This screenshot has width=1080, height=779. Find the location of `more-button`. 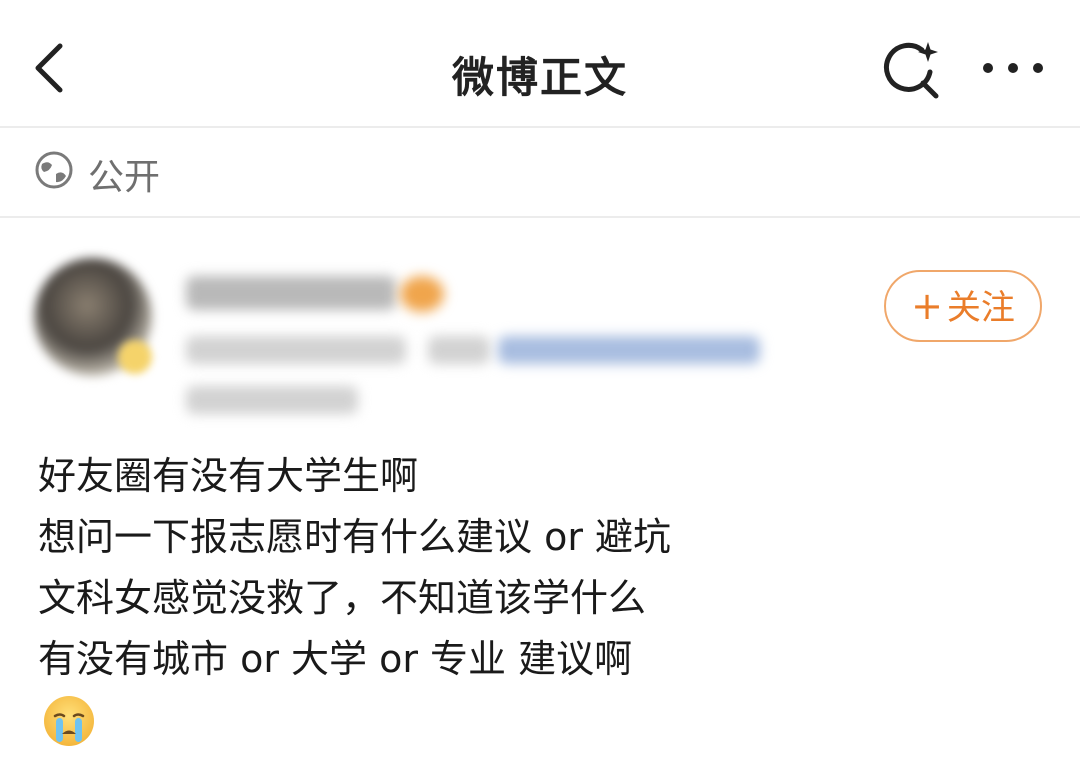

more-button is located at coordinates (1013, 68).